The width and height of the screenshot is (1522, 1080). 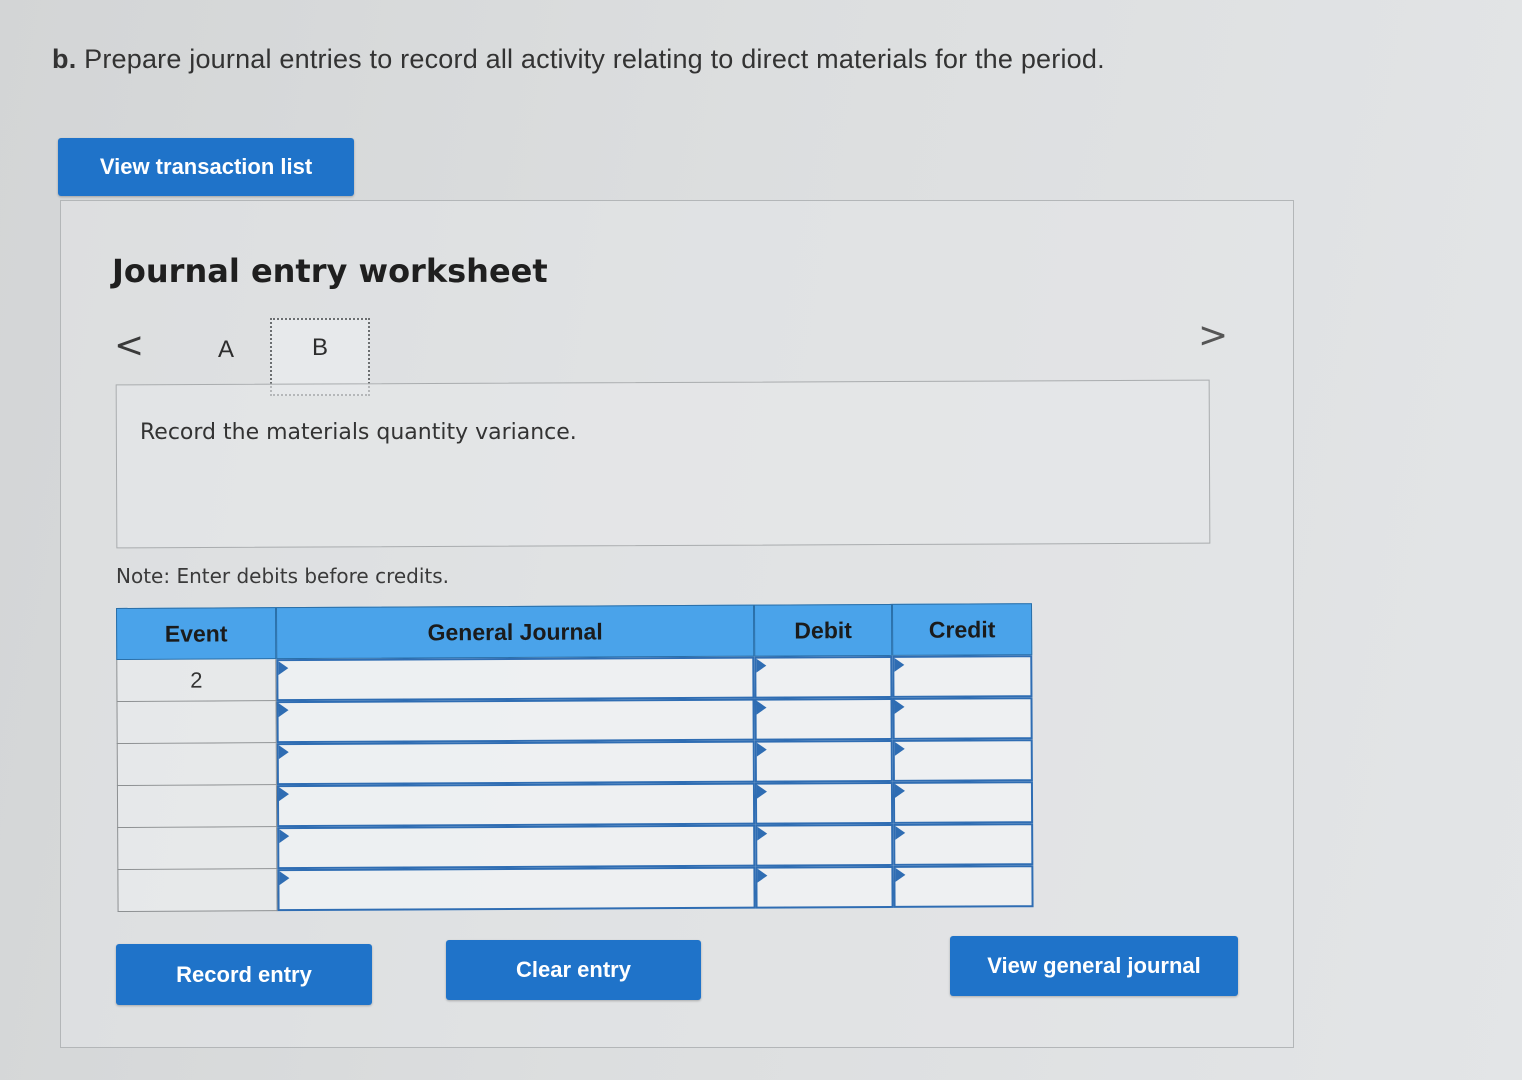 What do you see at coordinates (64, 59) in the screenshot?
I see `question-letter: b.` at bounding box center [64, 59].